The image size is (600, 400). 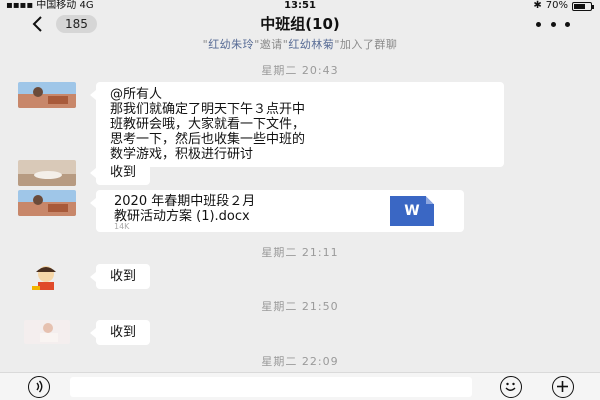 I want to click on timestamp: 星期二 20:43, so click(x=300, y=70).